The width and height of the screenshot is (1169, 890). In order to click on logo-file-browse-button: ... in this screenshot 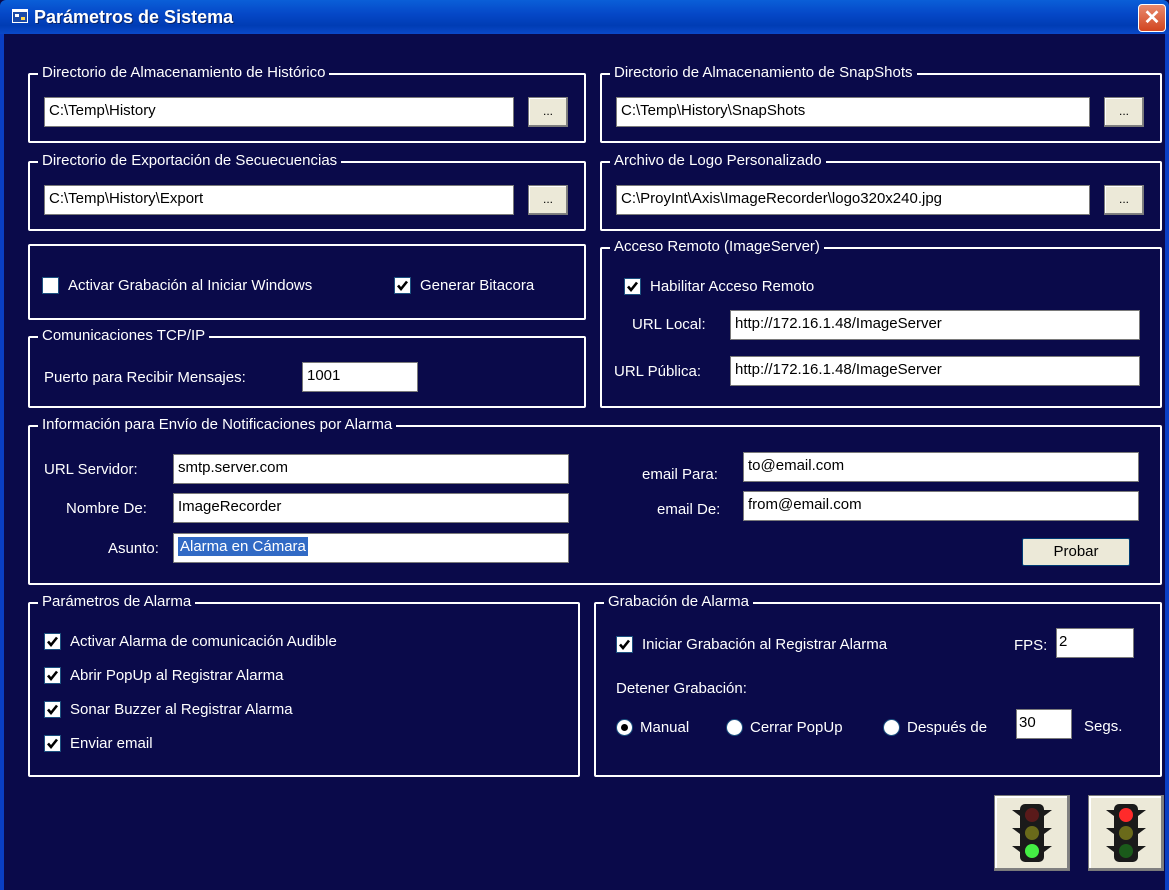, I will do `click(1124, 200)`.